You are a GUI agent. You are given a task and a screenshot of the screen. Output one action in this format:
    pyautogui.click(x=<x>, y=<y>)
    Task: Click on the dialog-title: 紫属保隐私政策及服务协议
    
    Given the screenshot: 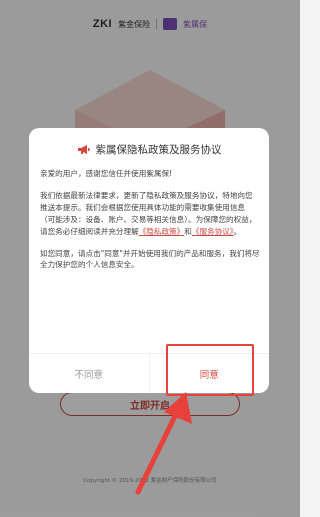 What is the action you would take?
    pyautogui.click(x=158, y=150)
    